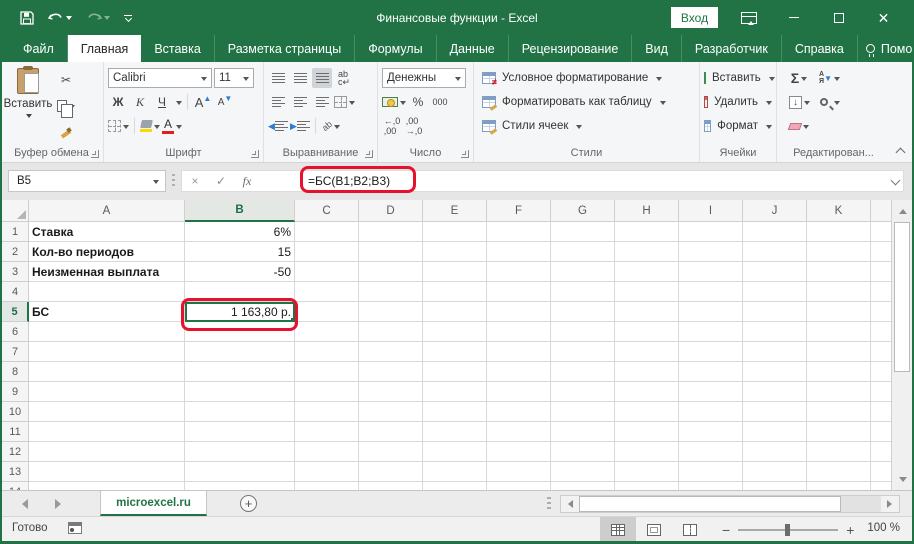 This screenshot has width=914, height=544. Describe the element at coordinates (647, 412) in the screenshot. I see `cell-H10` at that location.